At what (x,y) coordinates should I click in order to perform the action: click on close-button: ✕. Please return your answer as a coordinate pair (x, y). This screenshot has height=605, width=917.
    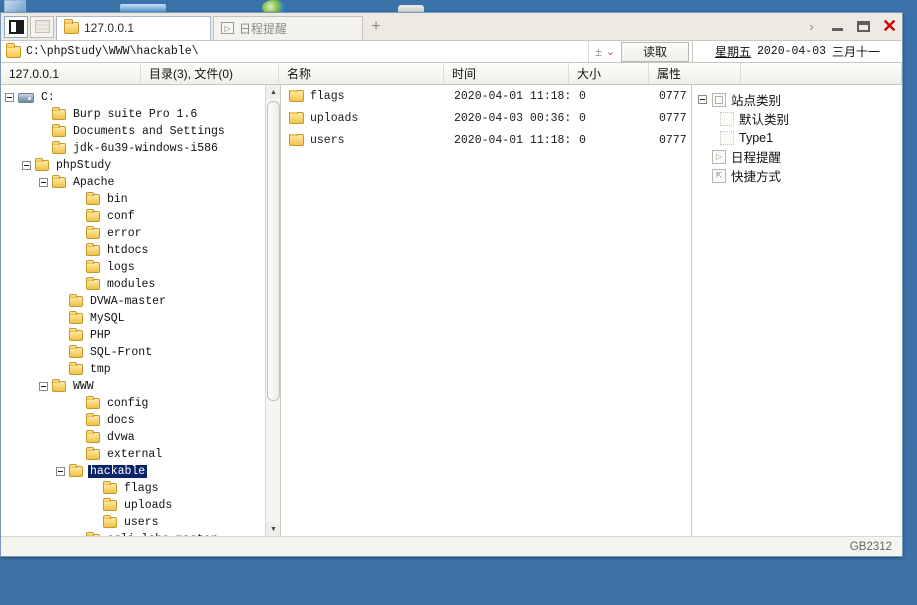
    Looking at the image, I should click on (889, 26).